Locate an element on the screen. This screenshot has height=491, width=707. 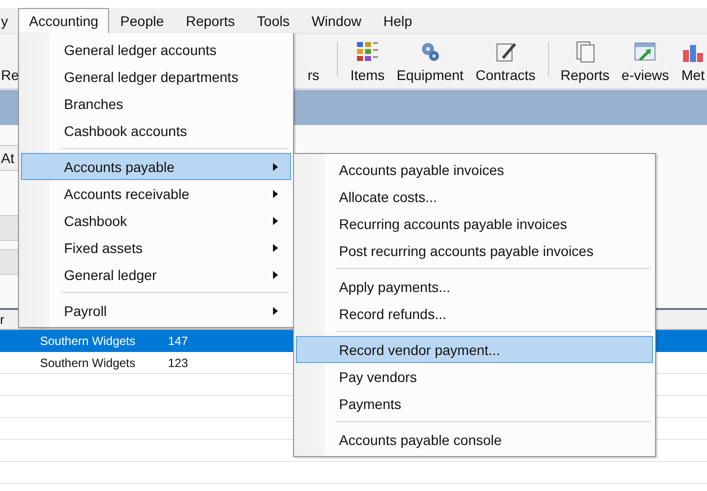
table-cell: 147 is located at coordinates (178, 341).